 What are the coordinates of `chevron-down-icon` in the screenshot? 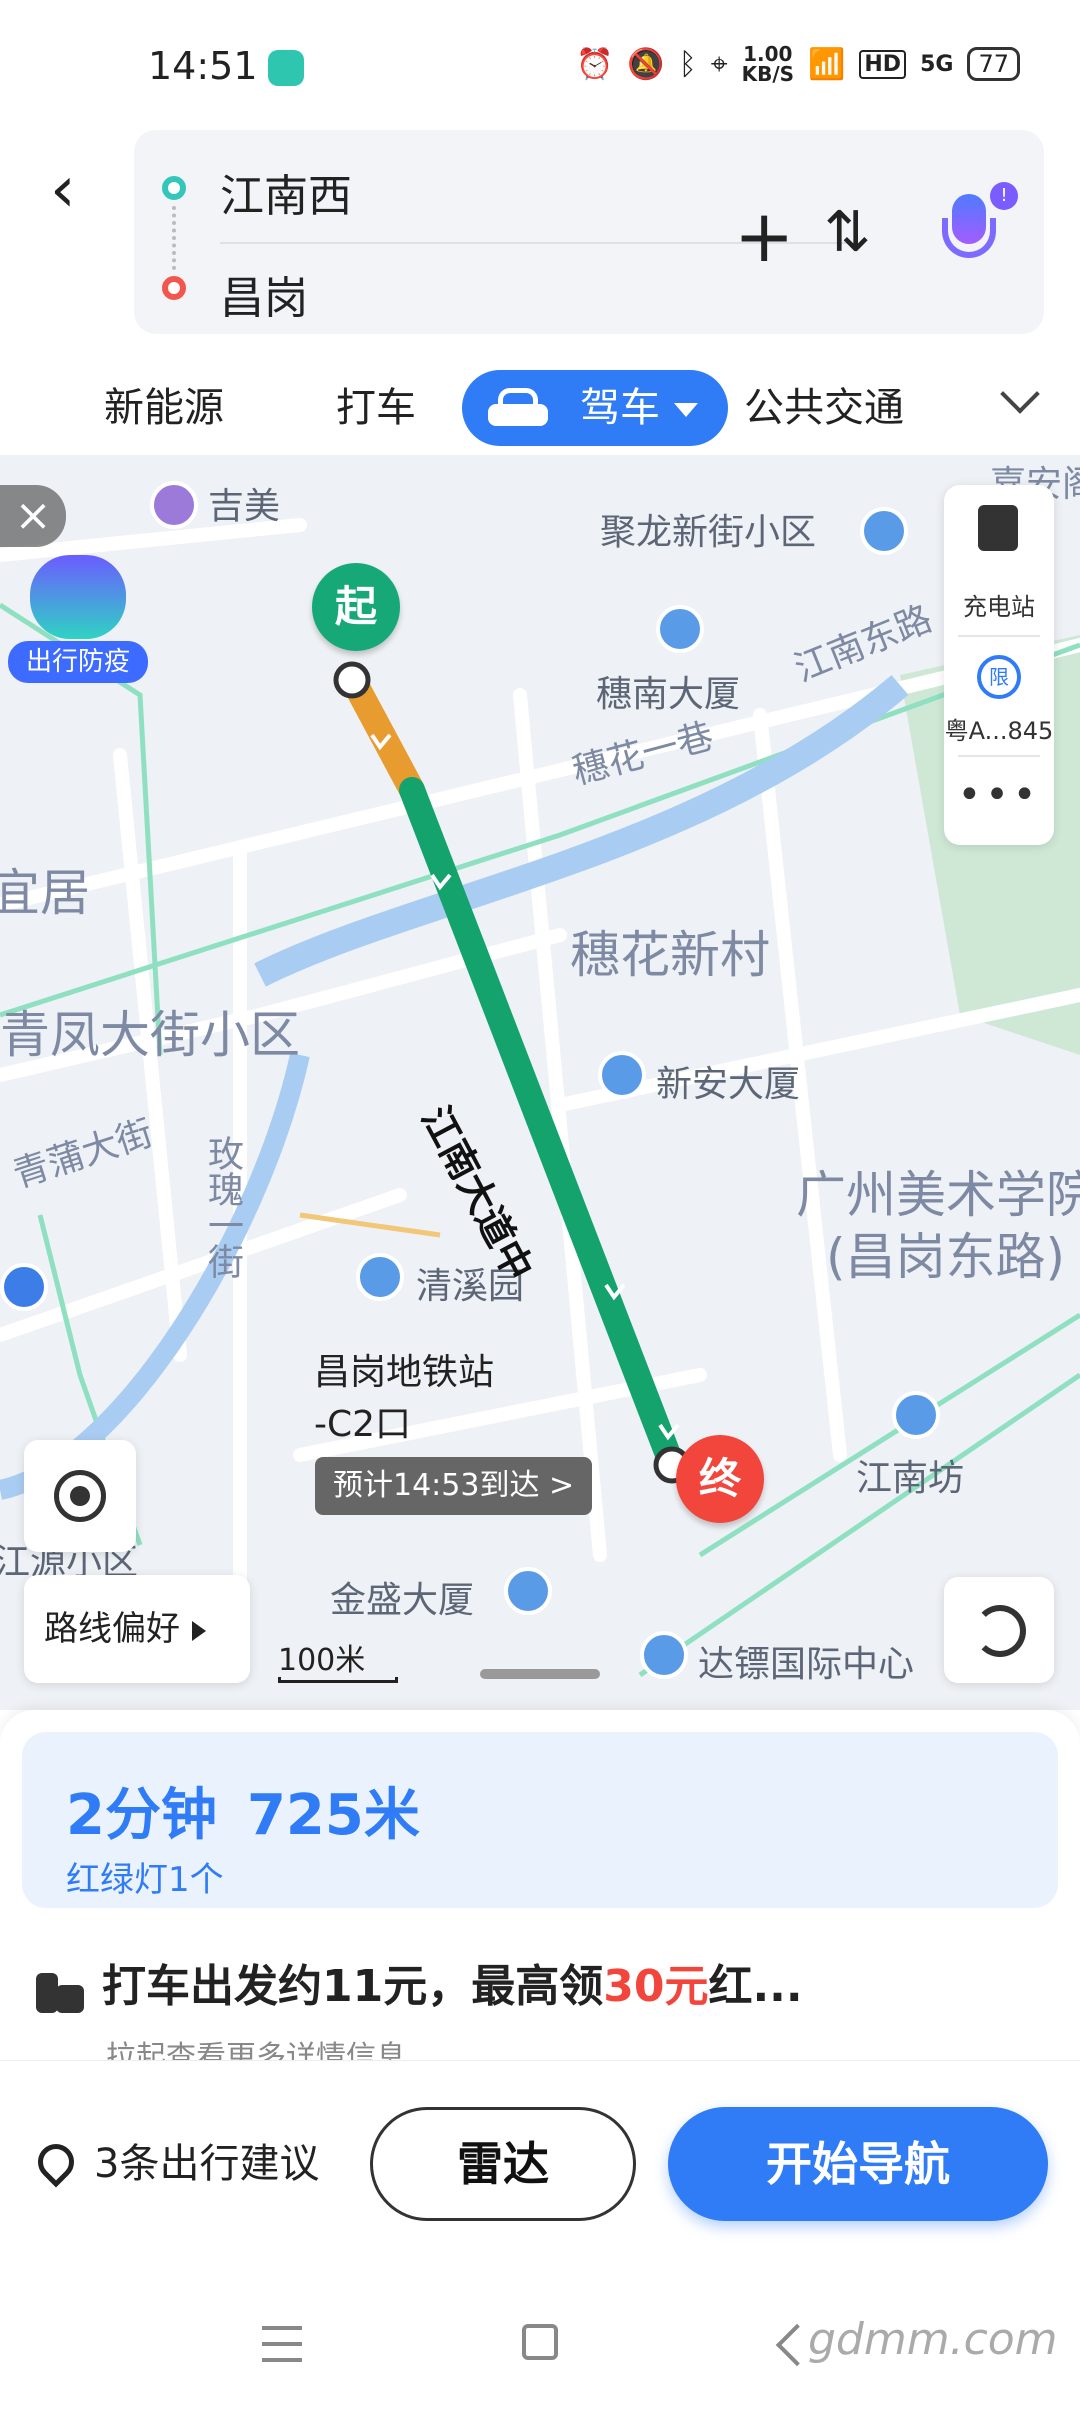 It's located at (1020, 400).